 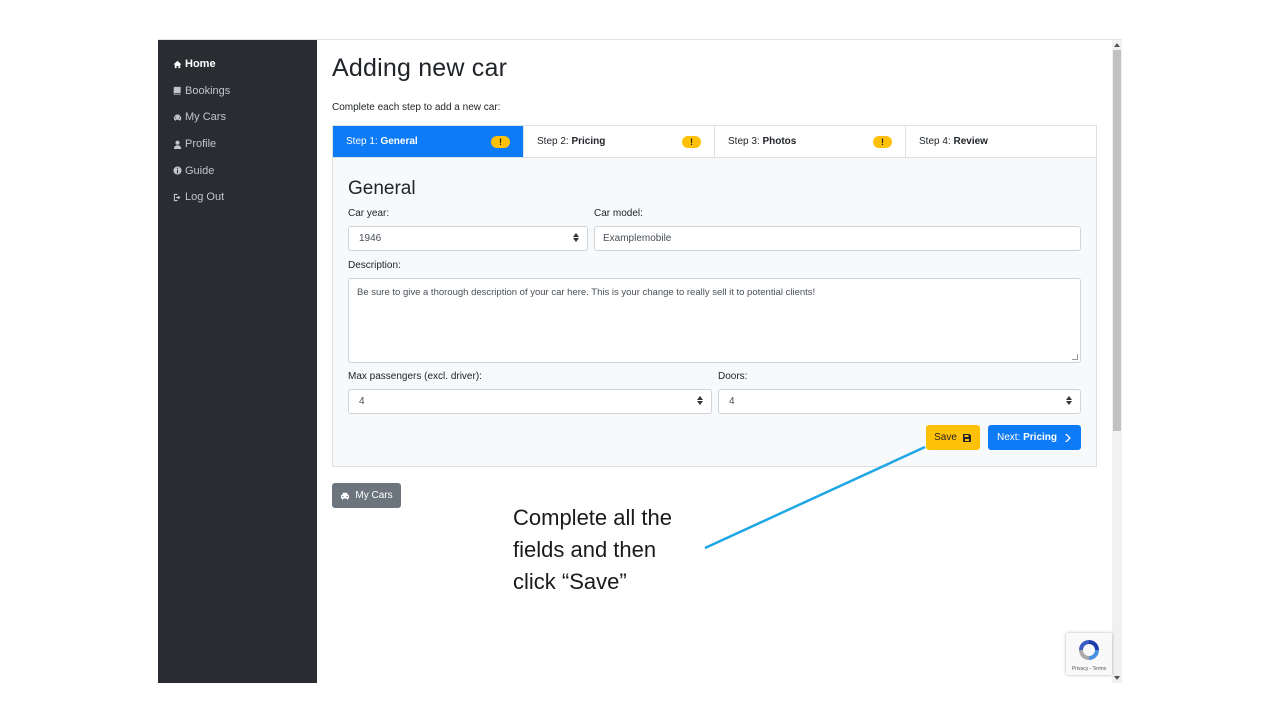 What do you see at coordinates (177, 91) in the screenshot?
I see `book-icon` at bounding box center [177, 91].